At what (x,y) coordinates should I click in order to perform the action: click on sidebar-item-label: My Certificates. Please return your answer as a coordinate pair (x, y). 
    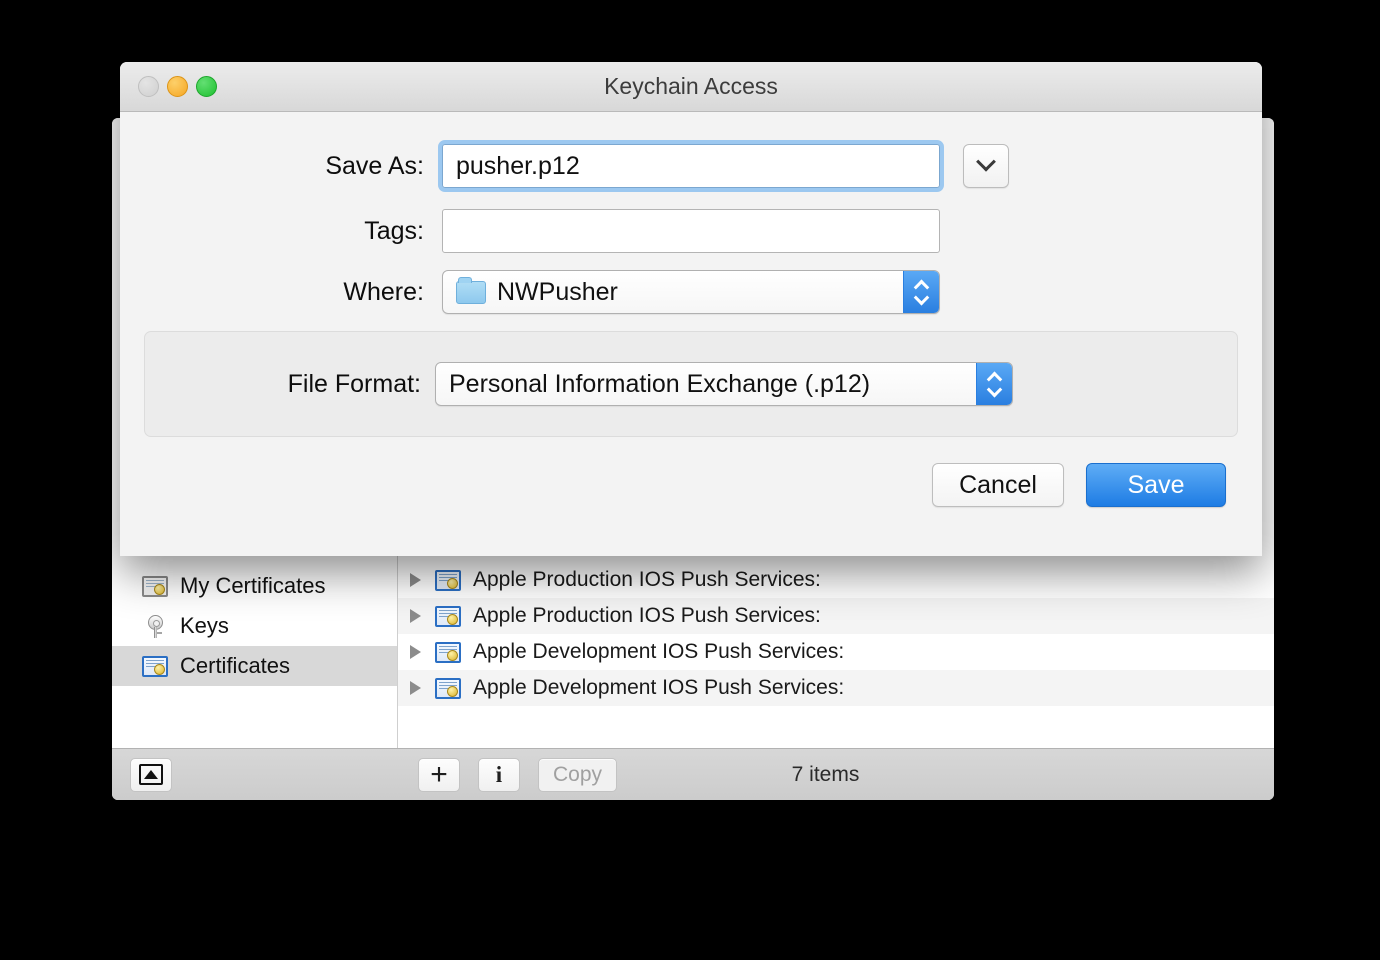
    Looking at the image, I should click on (253, 585).